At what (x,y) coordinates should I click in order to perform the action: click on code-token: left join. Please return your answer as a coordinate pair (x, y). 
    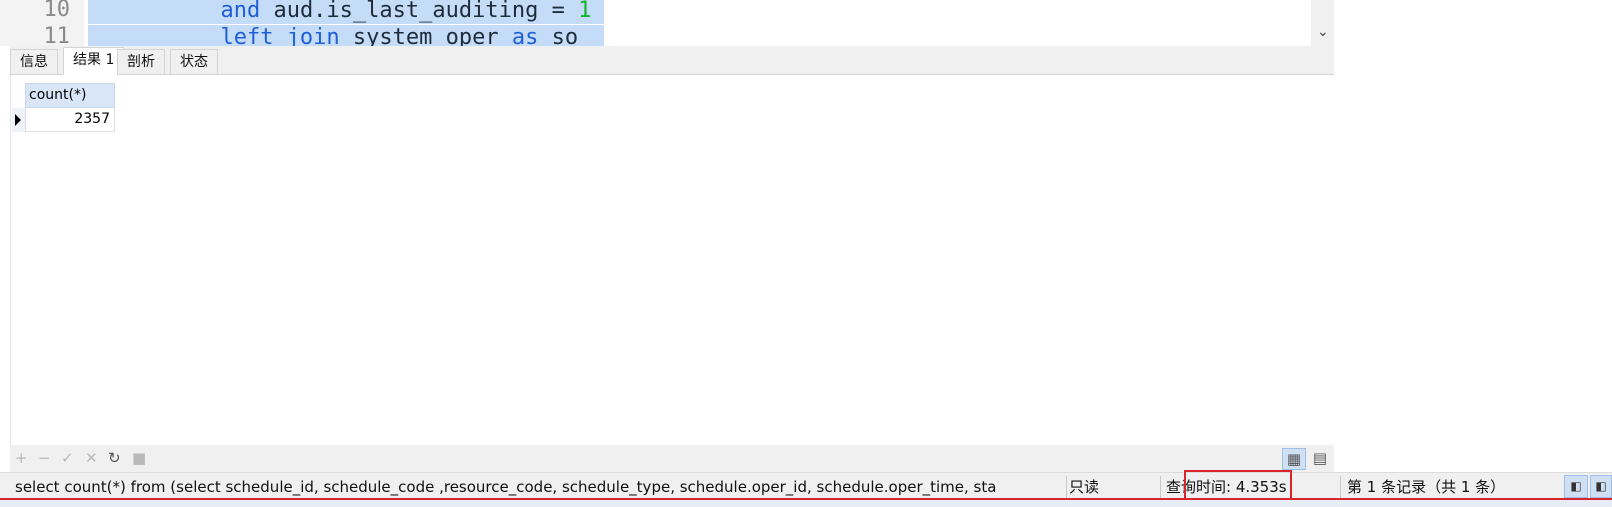
    Looking at the image, I should click on (280, 35).